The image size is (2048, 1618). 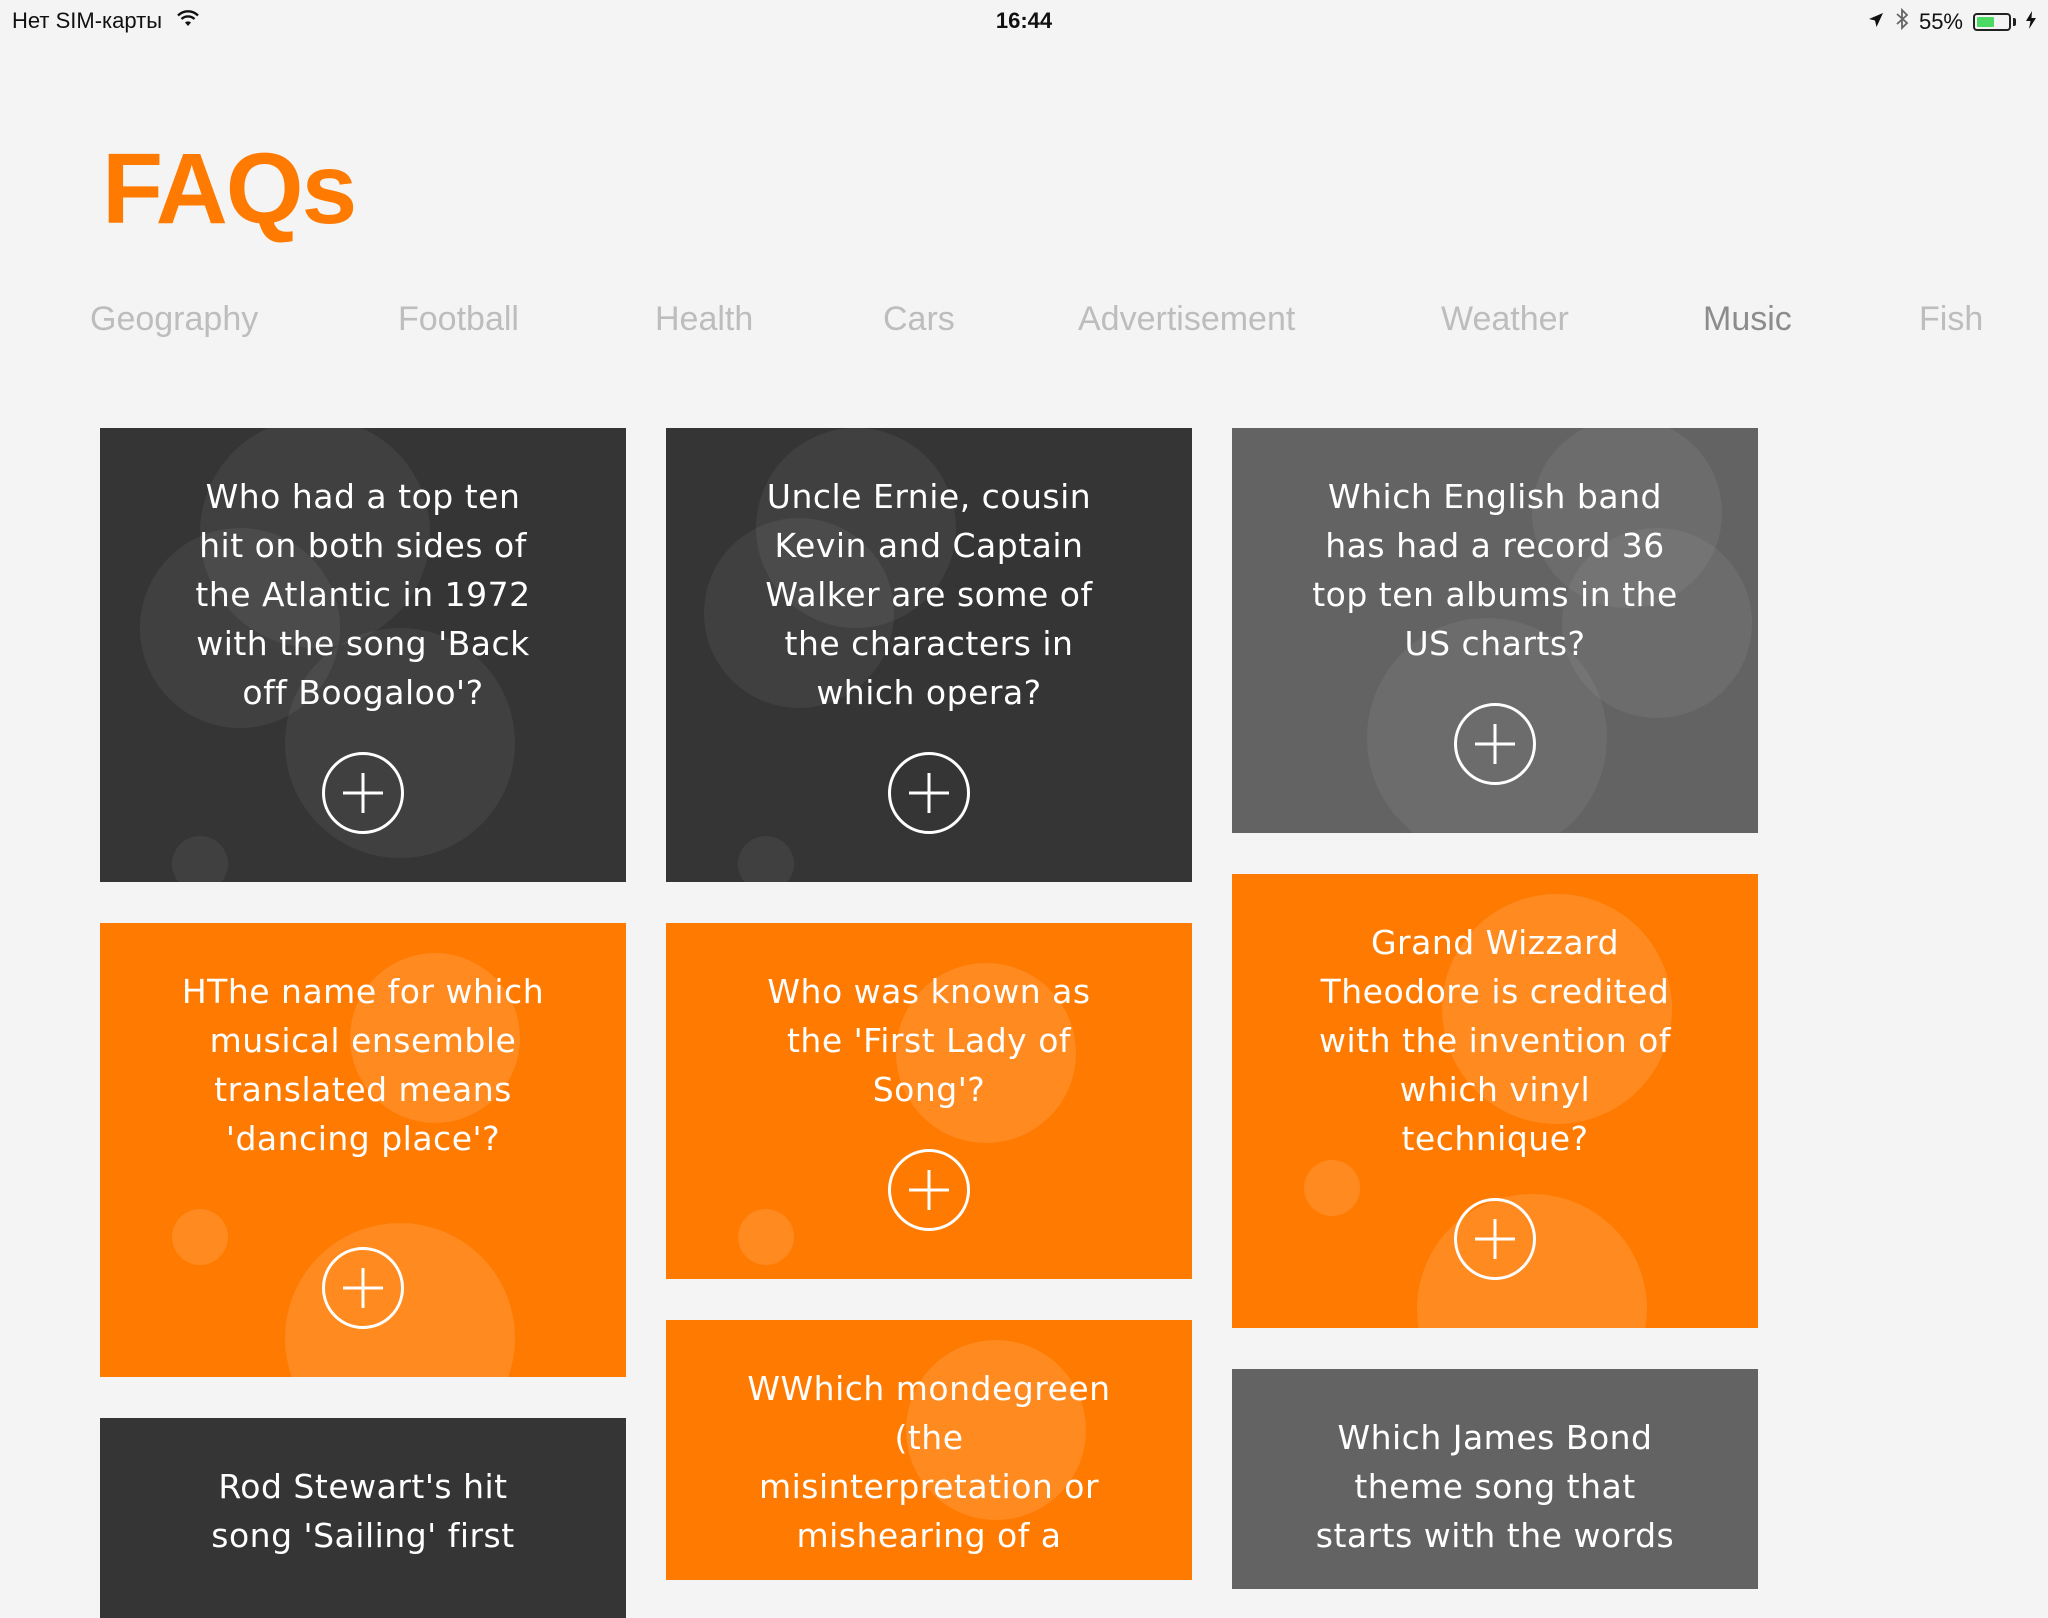 I want to click on tab-weather: Weather, so click(x=1505, y=319).